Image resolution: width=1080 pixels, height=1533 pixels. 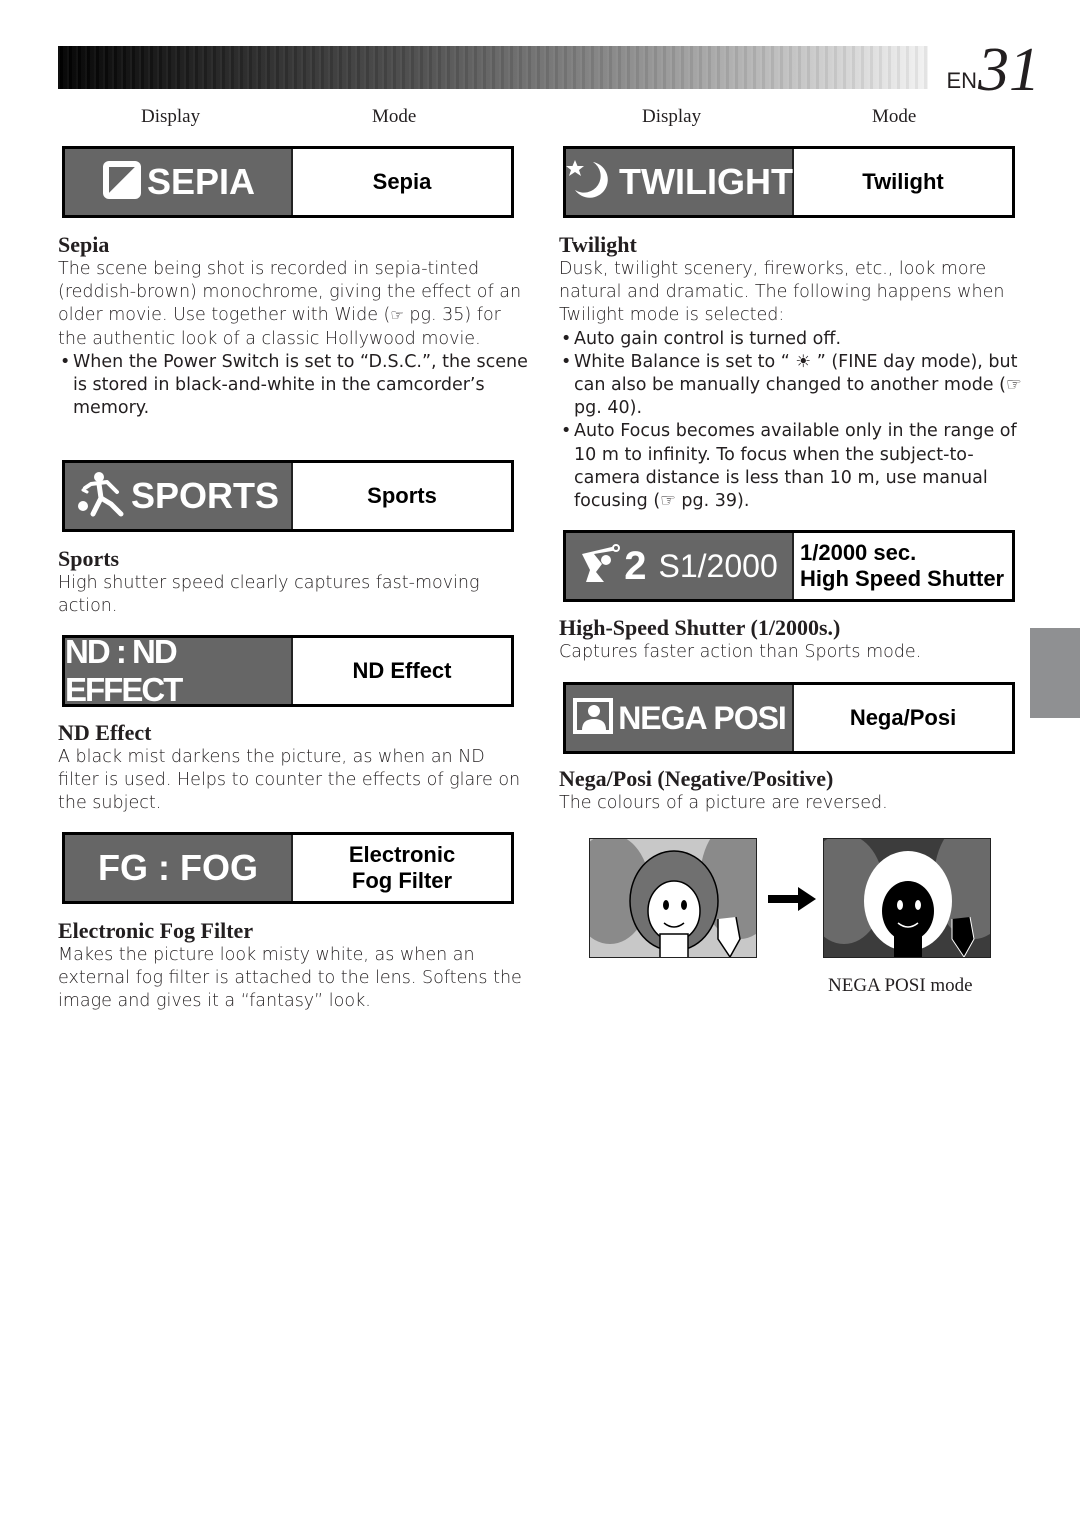 I want to click on display-nega-posi: NEGA POSI, so click(x=680, y=718).